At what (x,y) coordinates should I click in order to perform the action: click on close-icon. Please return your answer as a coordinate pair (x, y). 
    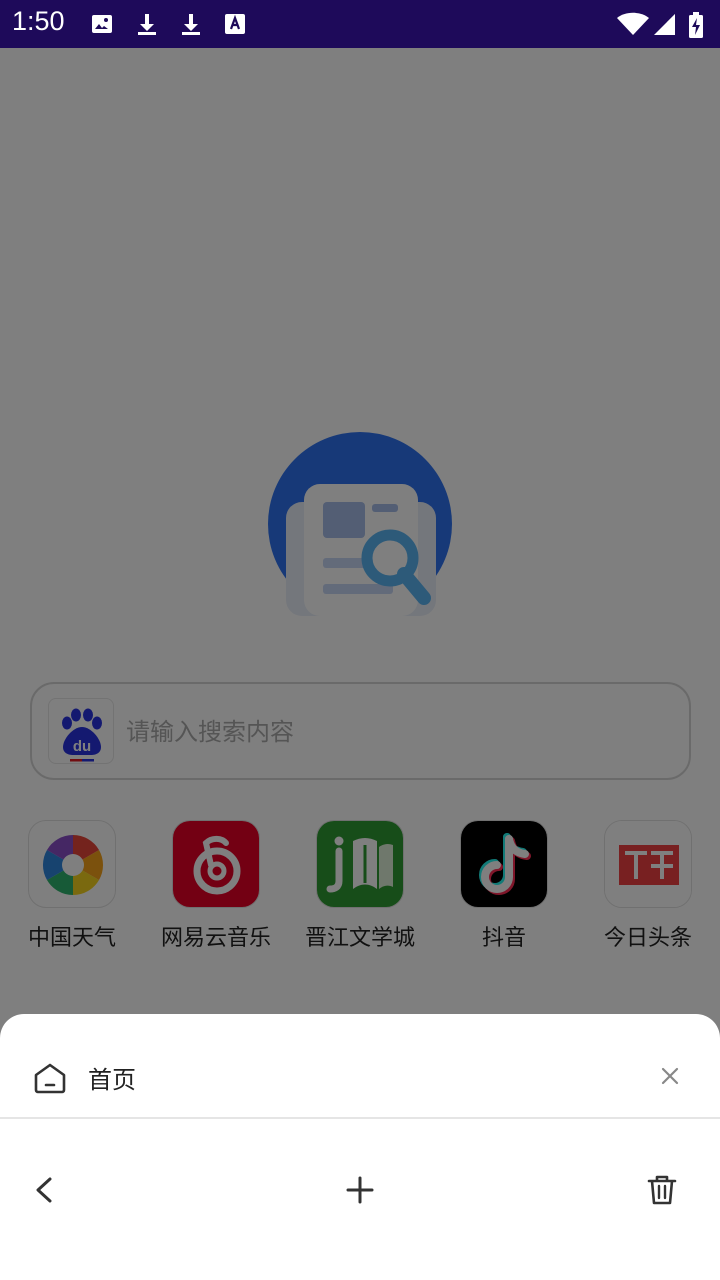
    Looking at the image, I should click on (670, 1076).